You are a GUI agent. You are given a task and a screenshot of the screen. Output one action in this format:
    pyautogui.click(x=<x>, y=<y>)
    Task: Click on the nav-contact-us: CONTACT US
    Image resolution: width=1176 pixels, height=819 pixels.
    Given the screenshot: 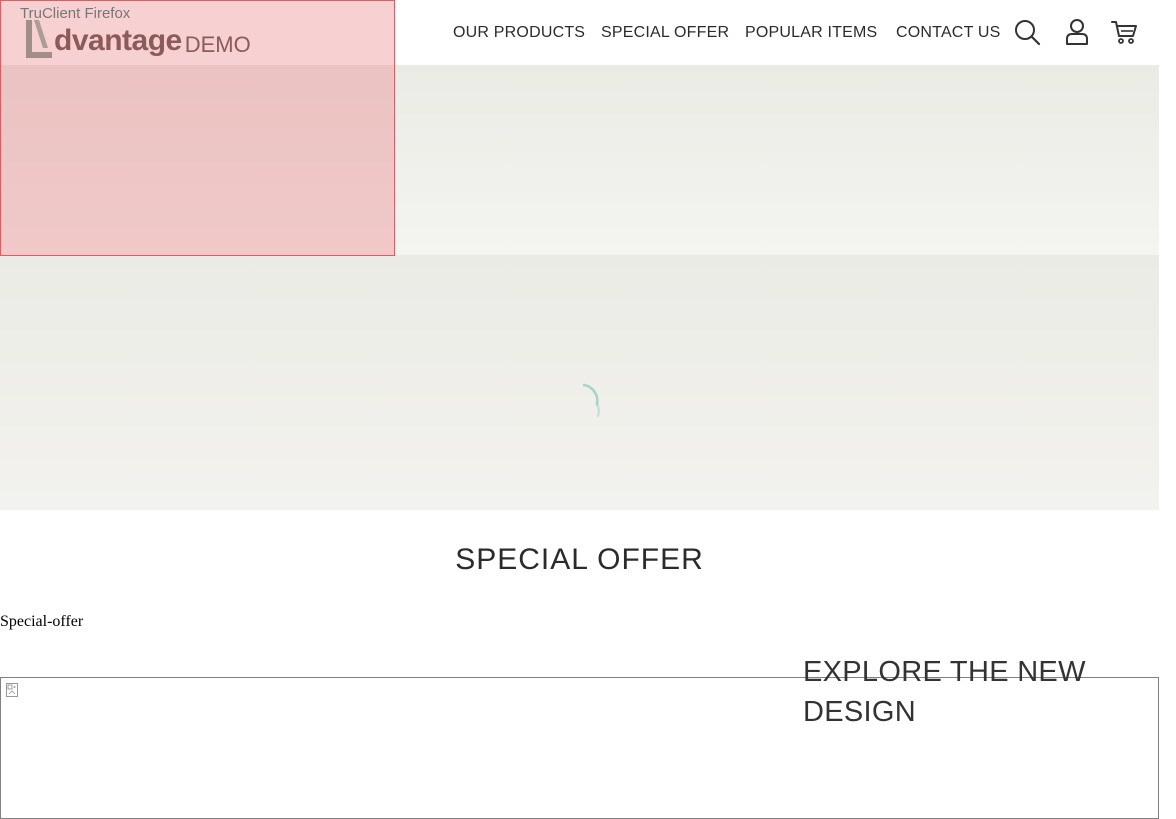 What is the action you would take?
    pyautogui.click(x=948, y=33)
    